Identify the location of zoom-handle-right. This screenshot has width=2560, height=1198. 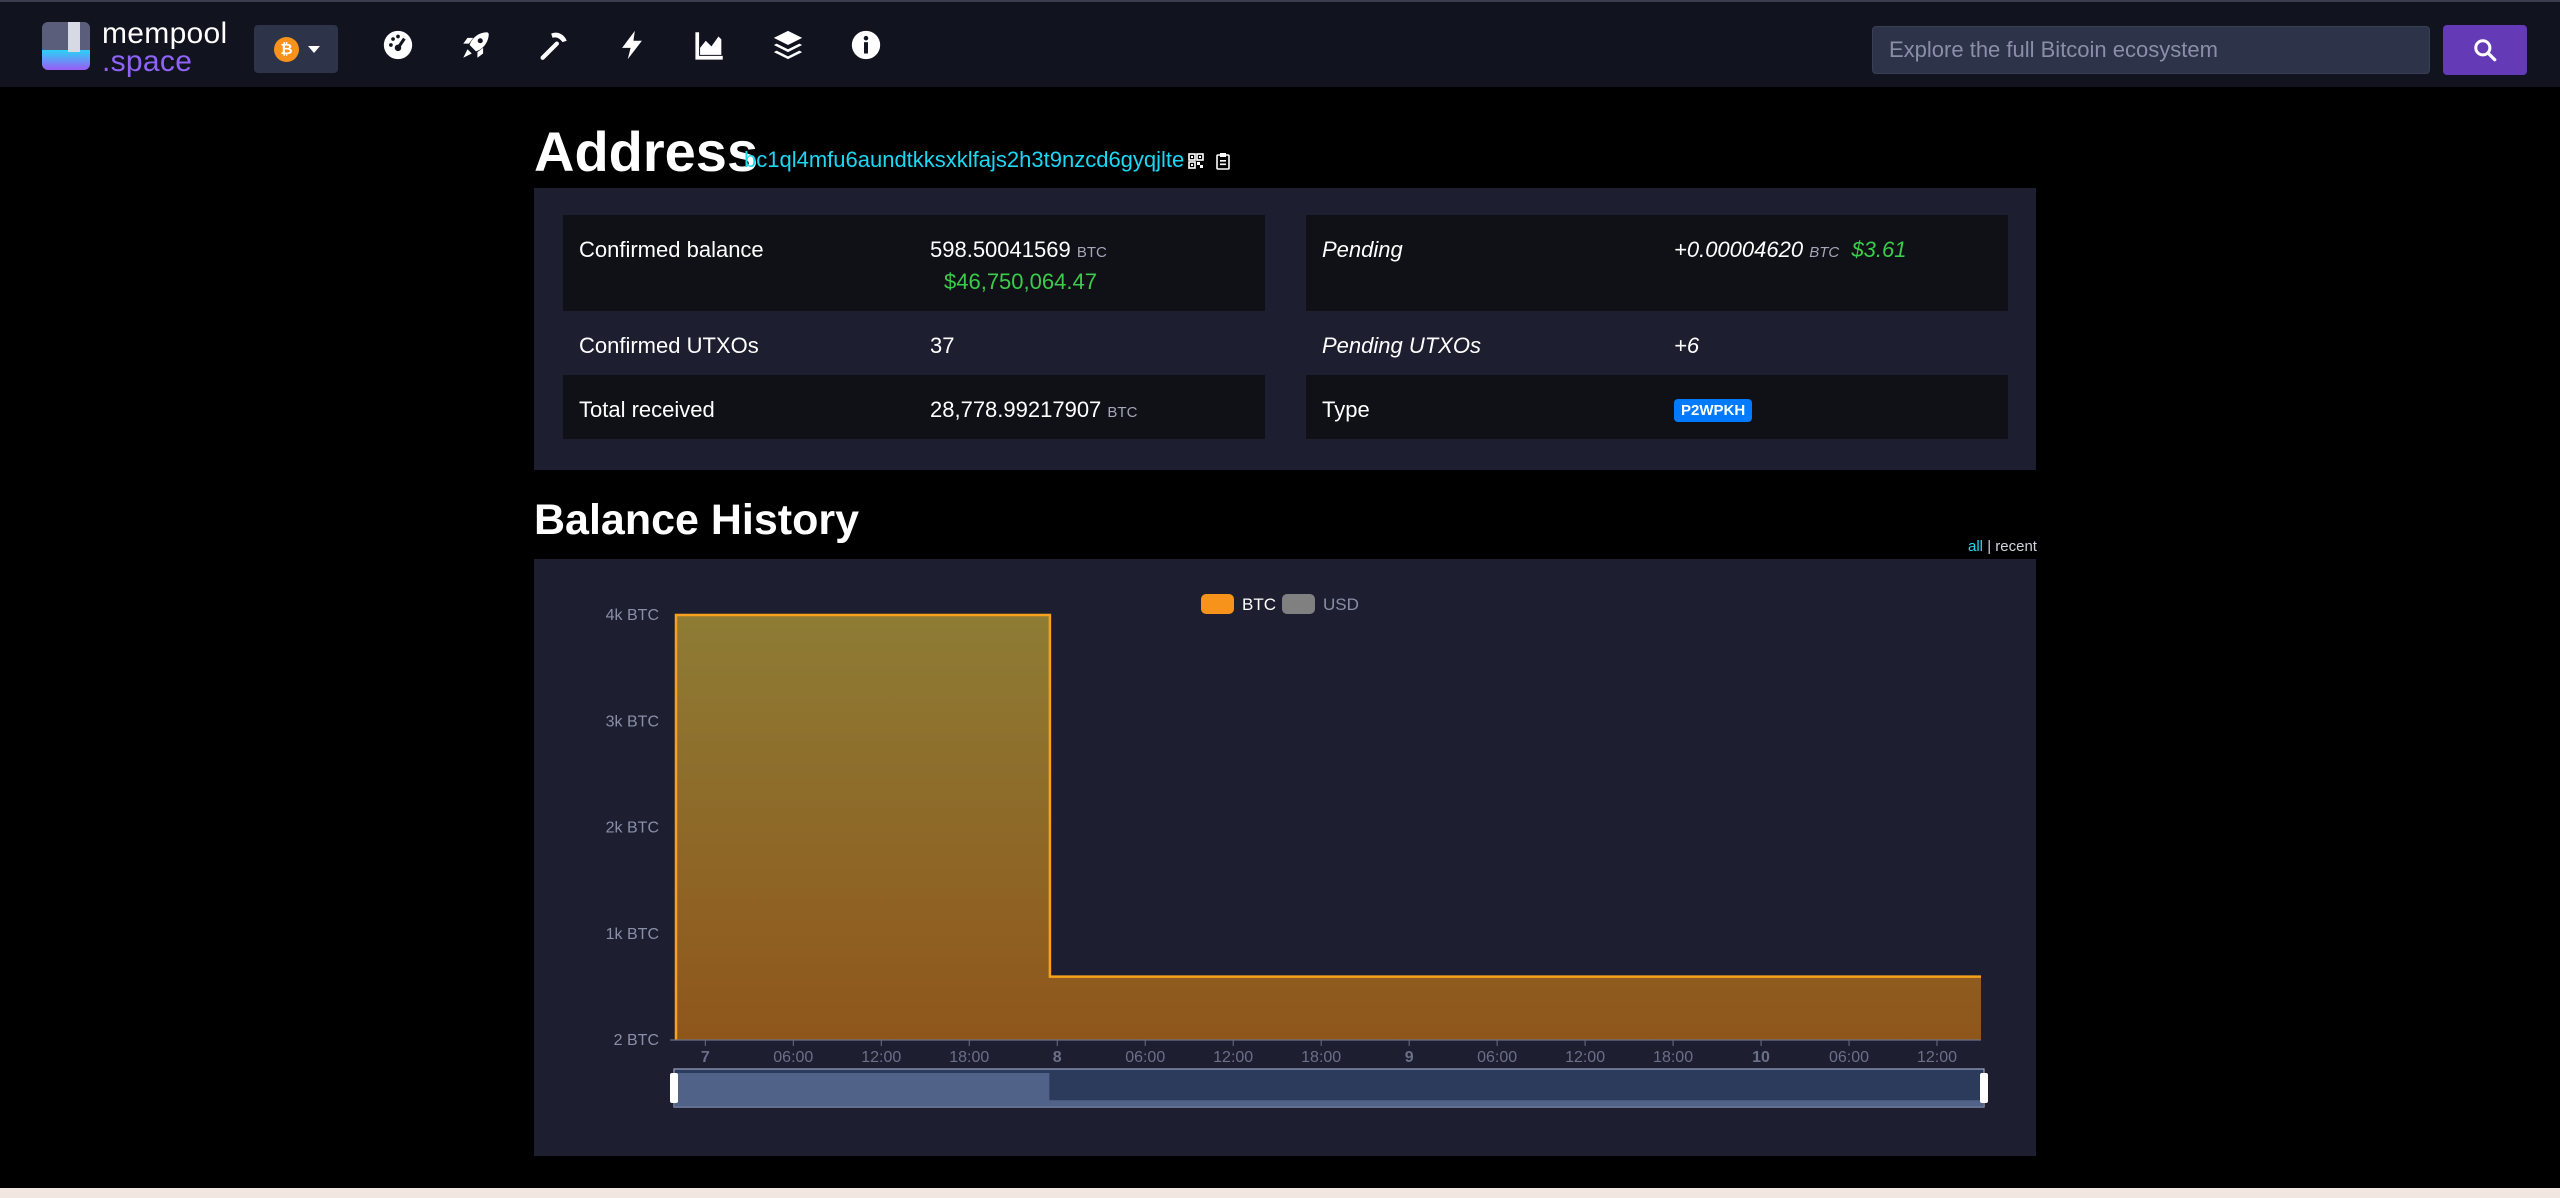
(1984, 1088).